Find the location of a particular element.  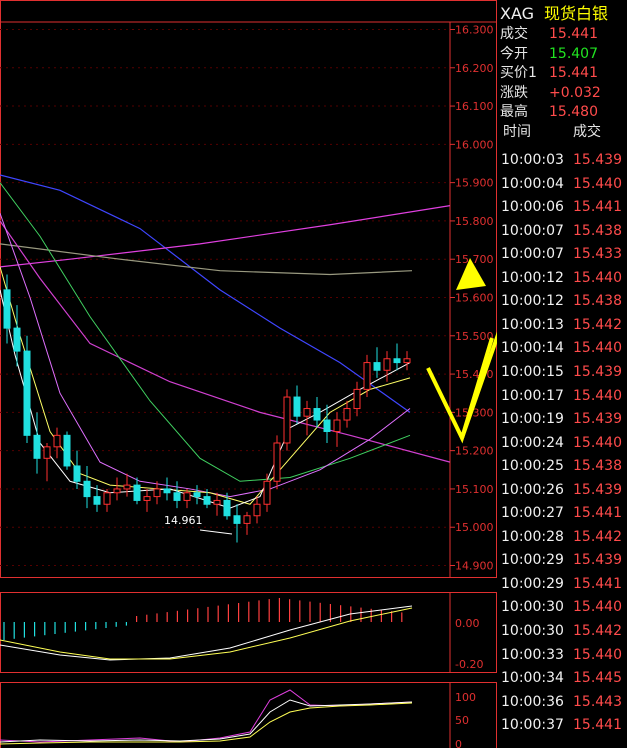

tick-time: 10:00:37 is located at coordinates (532, 725).